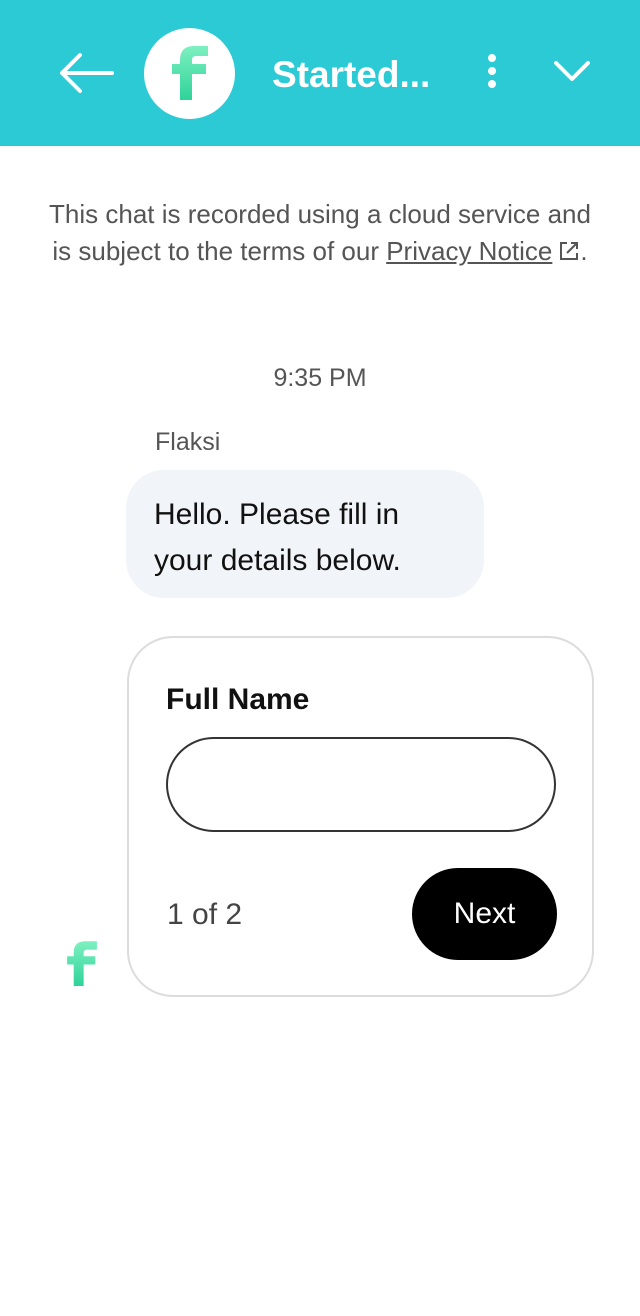  I want to click on full-name-label: Full Name, so click(238, 699).